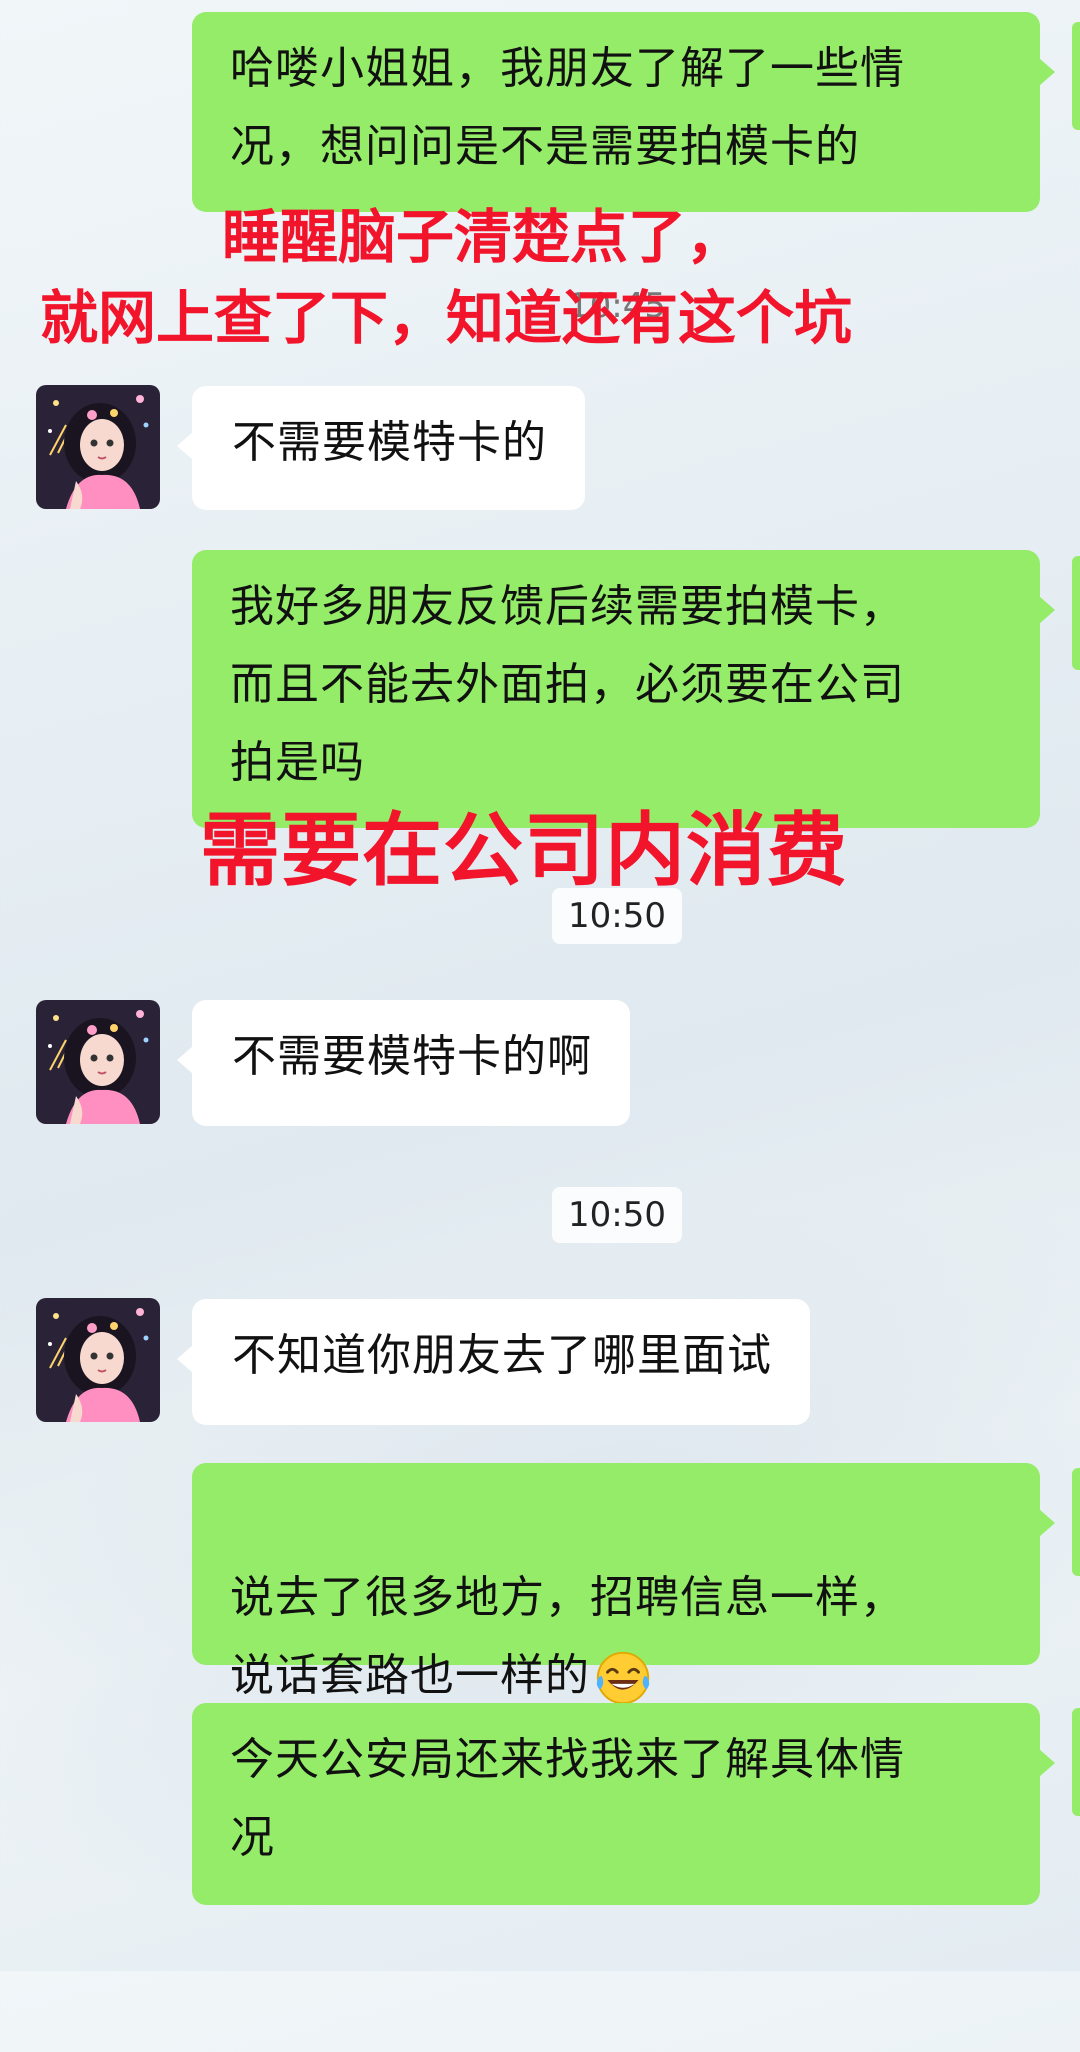 The image size is (1080, 2052). I want to click on message-bubble-sent: 哈喽小姐姐，我朋友了解了一些情 况，想问问是不是需要拍模卡的, so click(623, 112).